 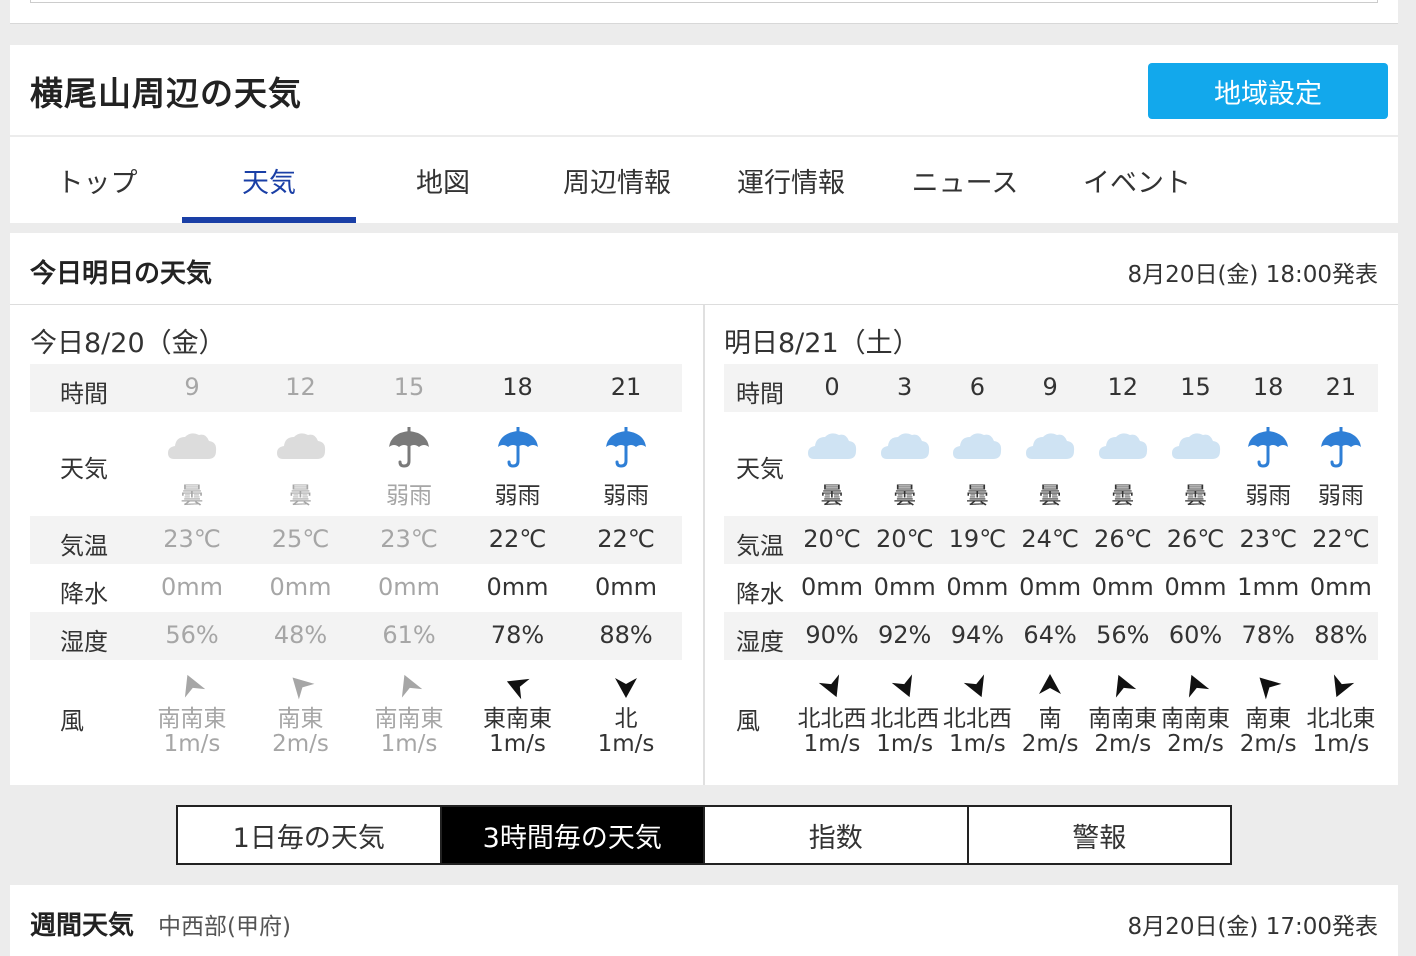 I want to click on time-cell: 15, so click(x=409, y=387).